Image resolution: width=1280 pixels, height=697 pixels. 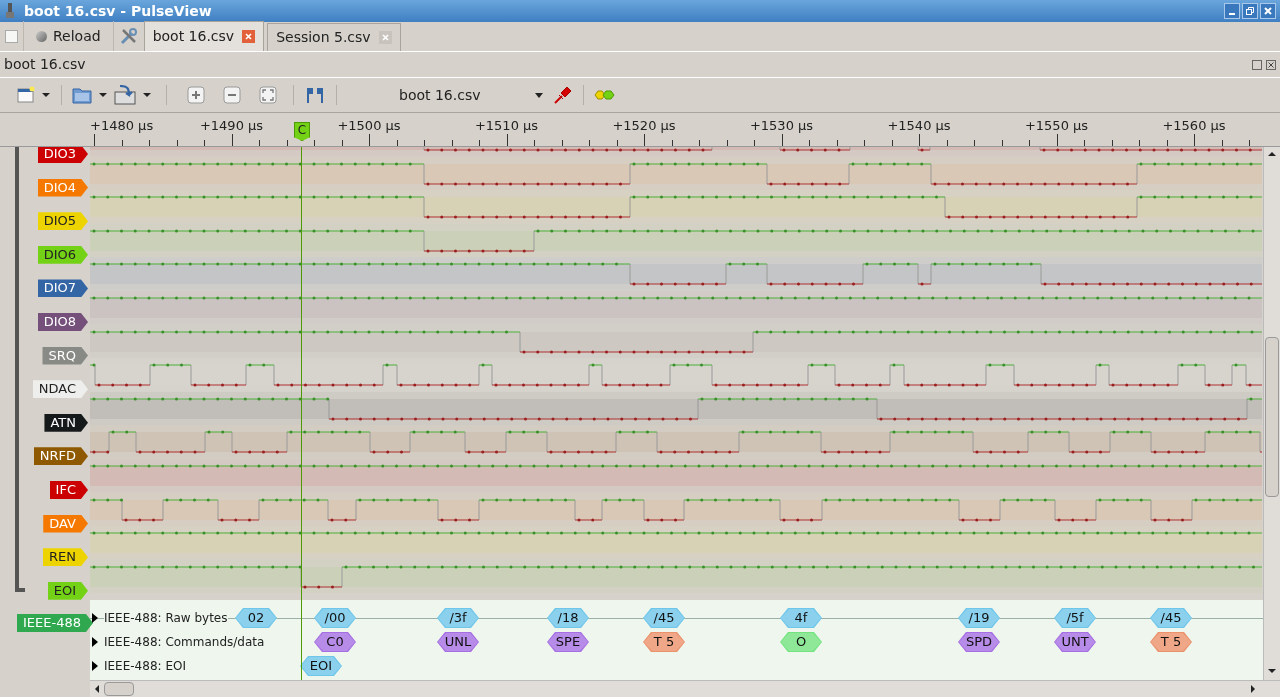 What do you see at coordinates (458, 618) in the screenshot?
I see `decoder-annotation: /3f` at bounding box center [458, 618].